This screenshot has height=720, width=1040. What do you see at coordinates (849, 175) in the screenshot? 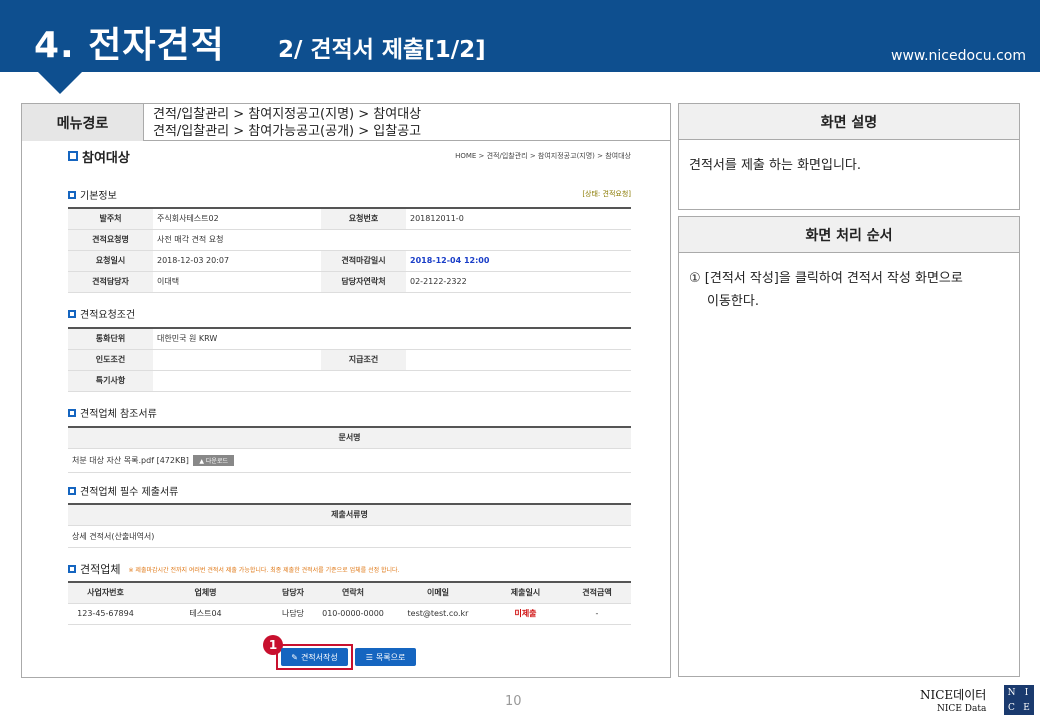
I see `desc-panel-body: 견적서를 제출 하는 화면입니다.` at bounding box center [849, 175].